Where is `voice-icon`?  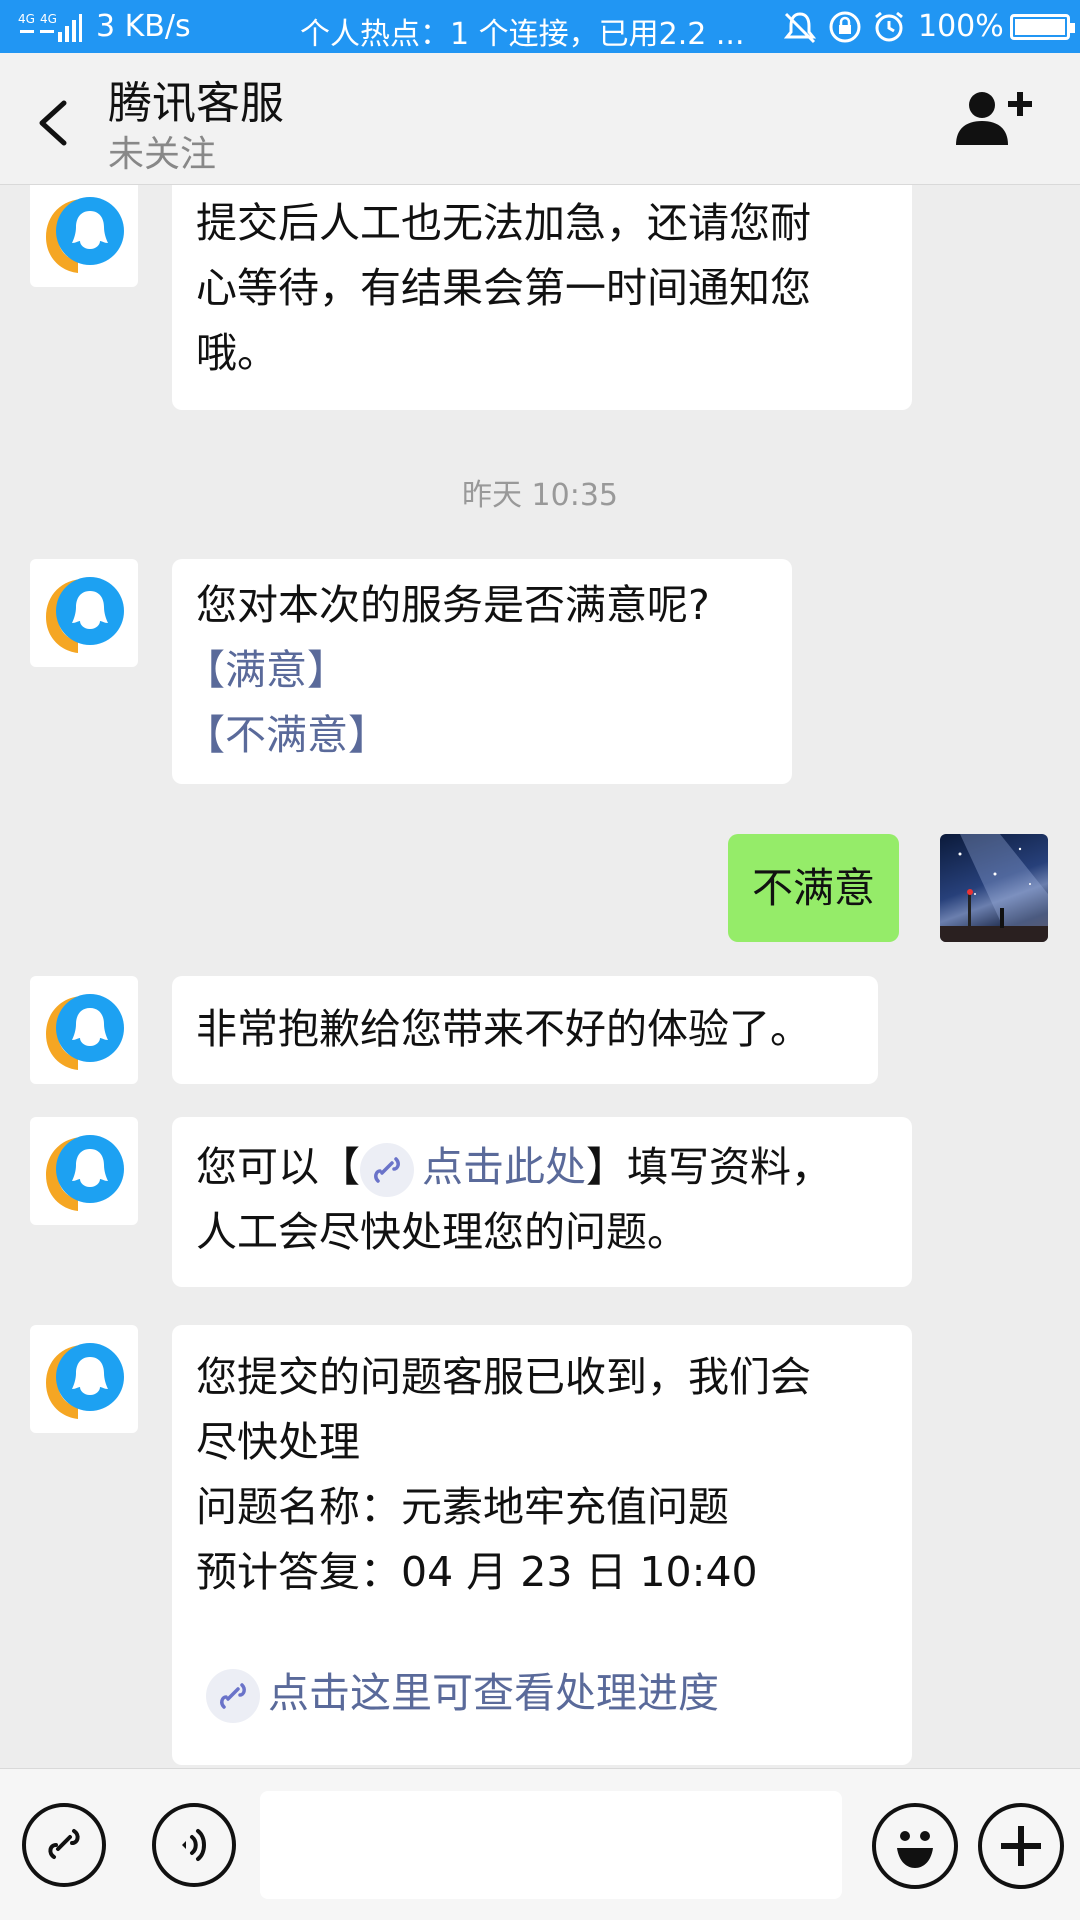
voice-icon is located at coordinates (194, 1845).